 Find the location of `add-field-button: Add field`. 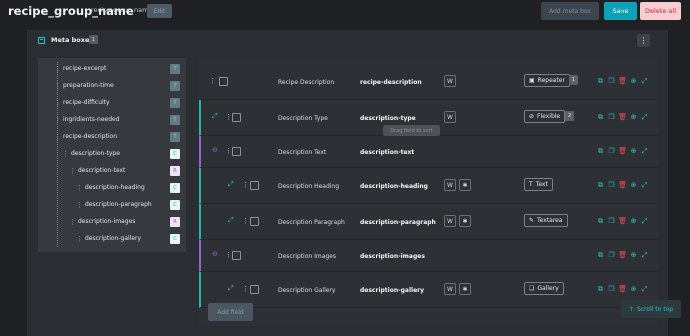

add-field-button: Add field is located at coordinates (230, 312).